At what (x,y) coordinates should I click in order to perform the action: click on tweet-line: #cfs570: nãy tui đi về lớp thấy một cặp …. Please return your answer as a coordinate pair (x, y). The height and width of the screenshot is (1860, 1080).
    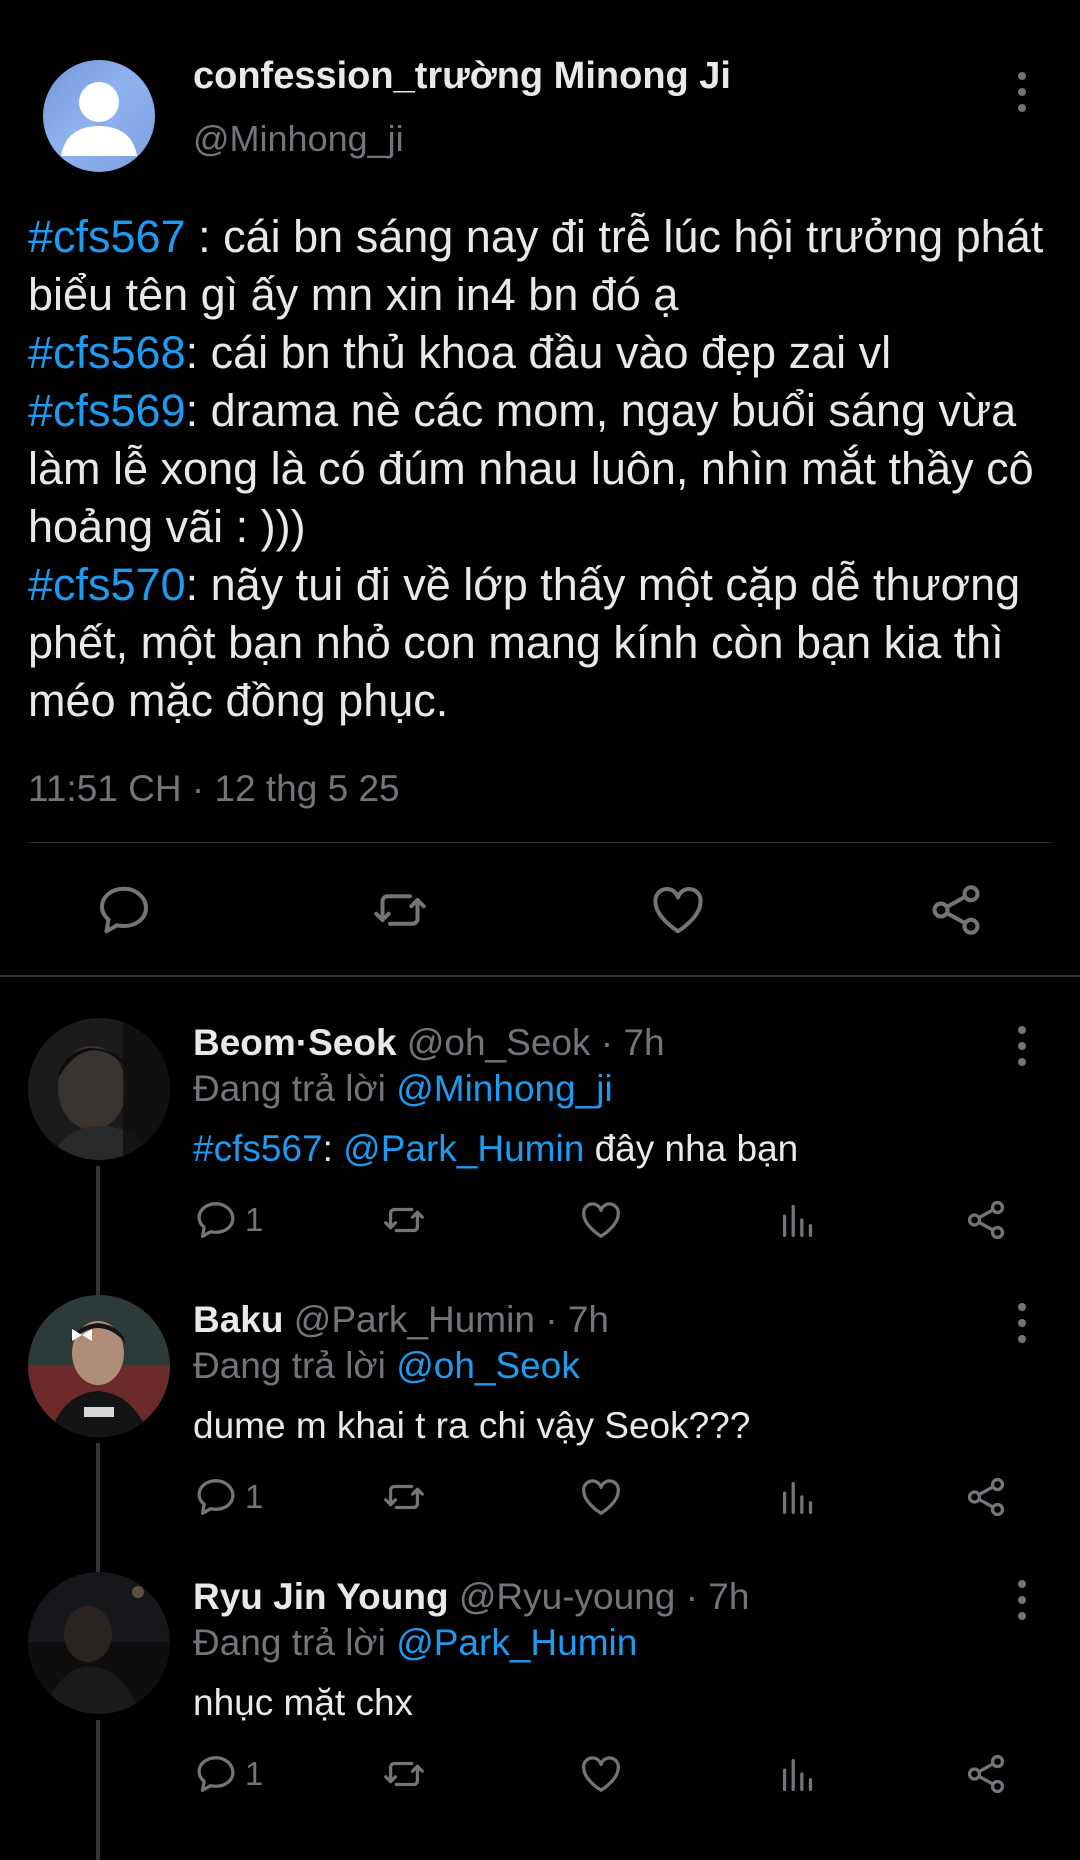
    Looking at the image, I should click on (543, 643).